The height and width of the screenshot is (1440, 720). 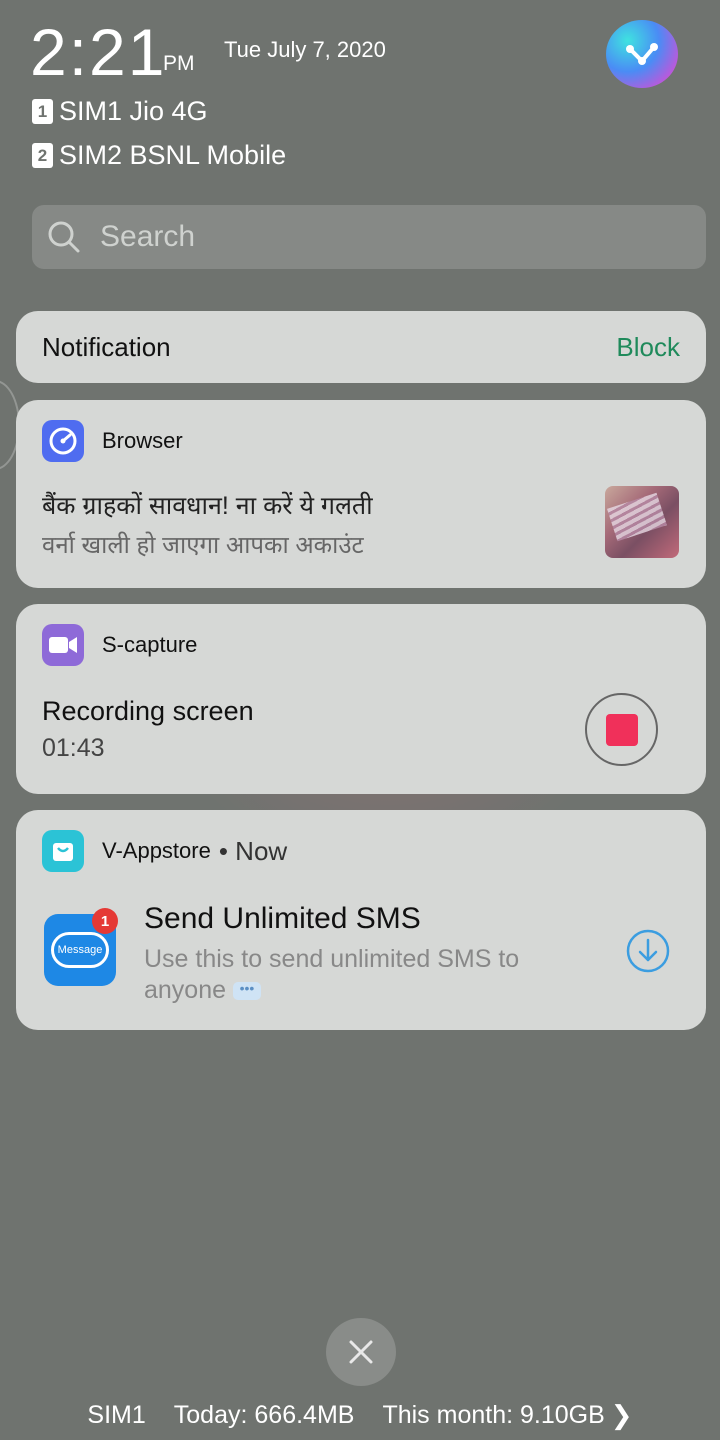 I want to click on sim2-status: 2 SIM2 BSNL Mobile, so click(x=159, y=155).